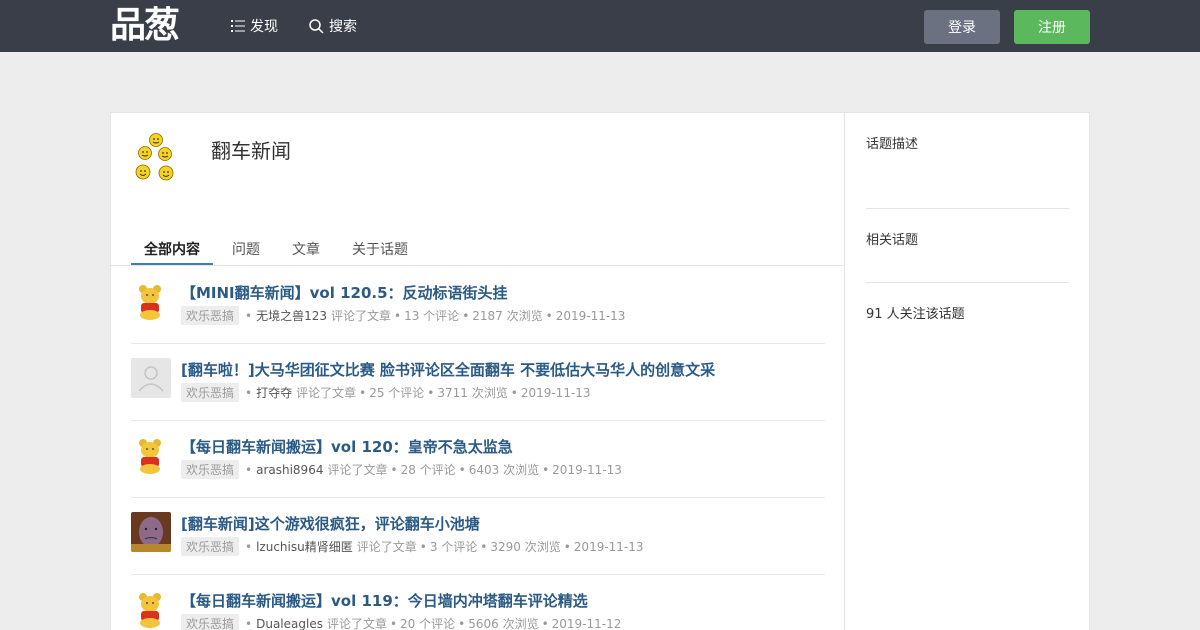 The width and height of the screenshot is (1200, 630). I want to click on feed-item-user: lzuchisu精肾细匿, so click(304, 546).